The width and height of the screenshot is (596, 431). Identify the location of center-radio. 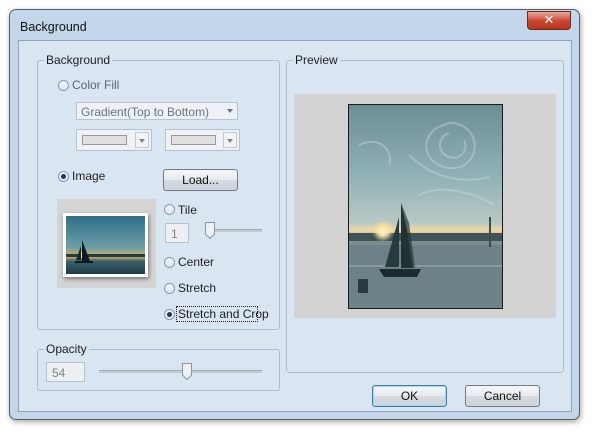
(169, 262).